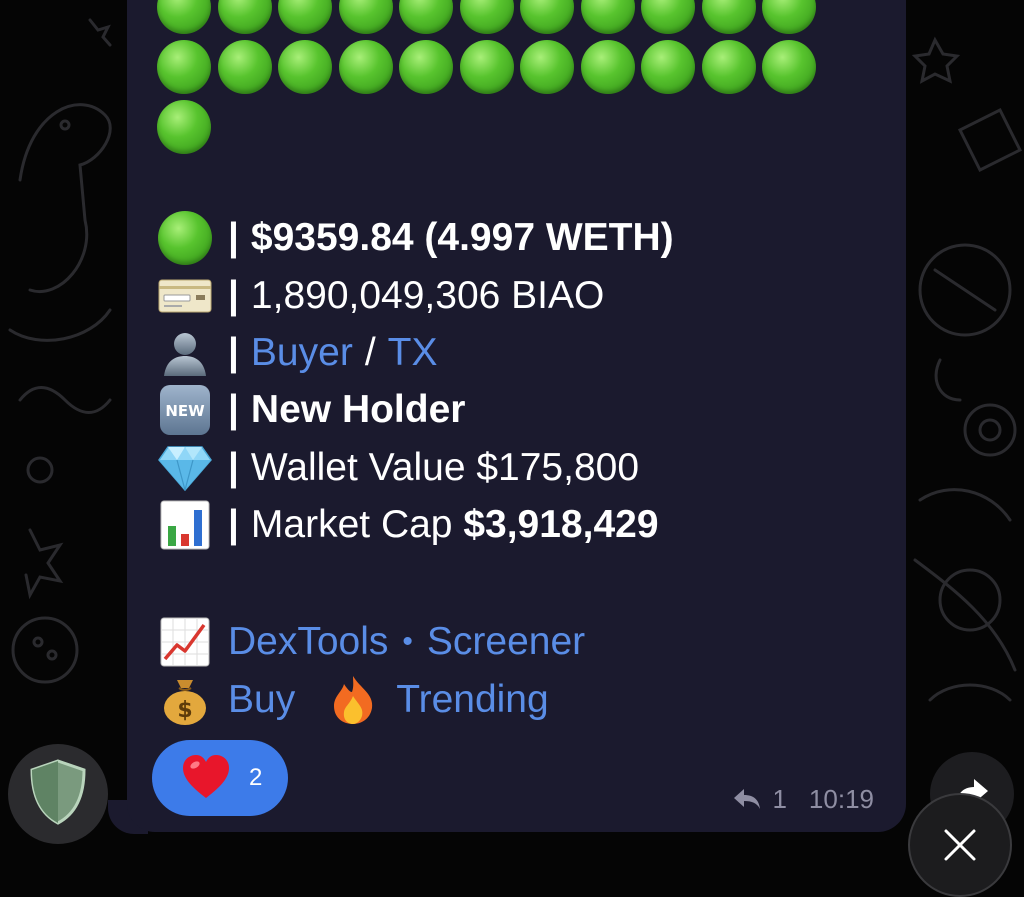 The width and height of the screenshot is (1024, 897). What do you see at coordinates (803, 799) in the screenshot?
I see `message-meta: 1 10:19` at bounding box center [803, 799].